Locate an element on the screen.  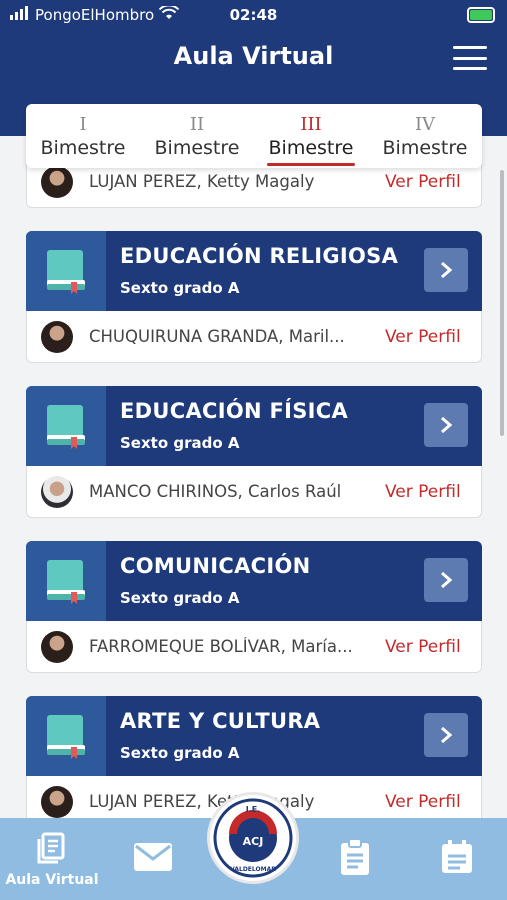
nav-tasks is located at coordinates (355, 859).